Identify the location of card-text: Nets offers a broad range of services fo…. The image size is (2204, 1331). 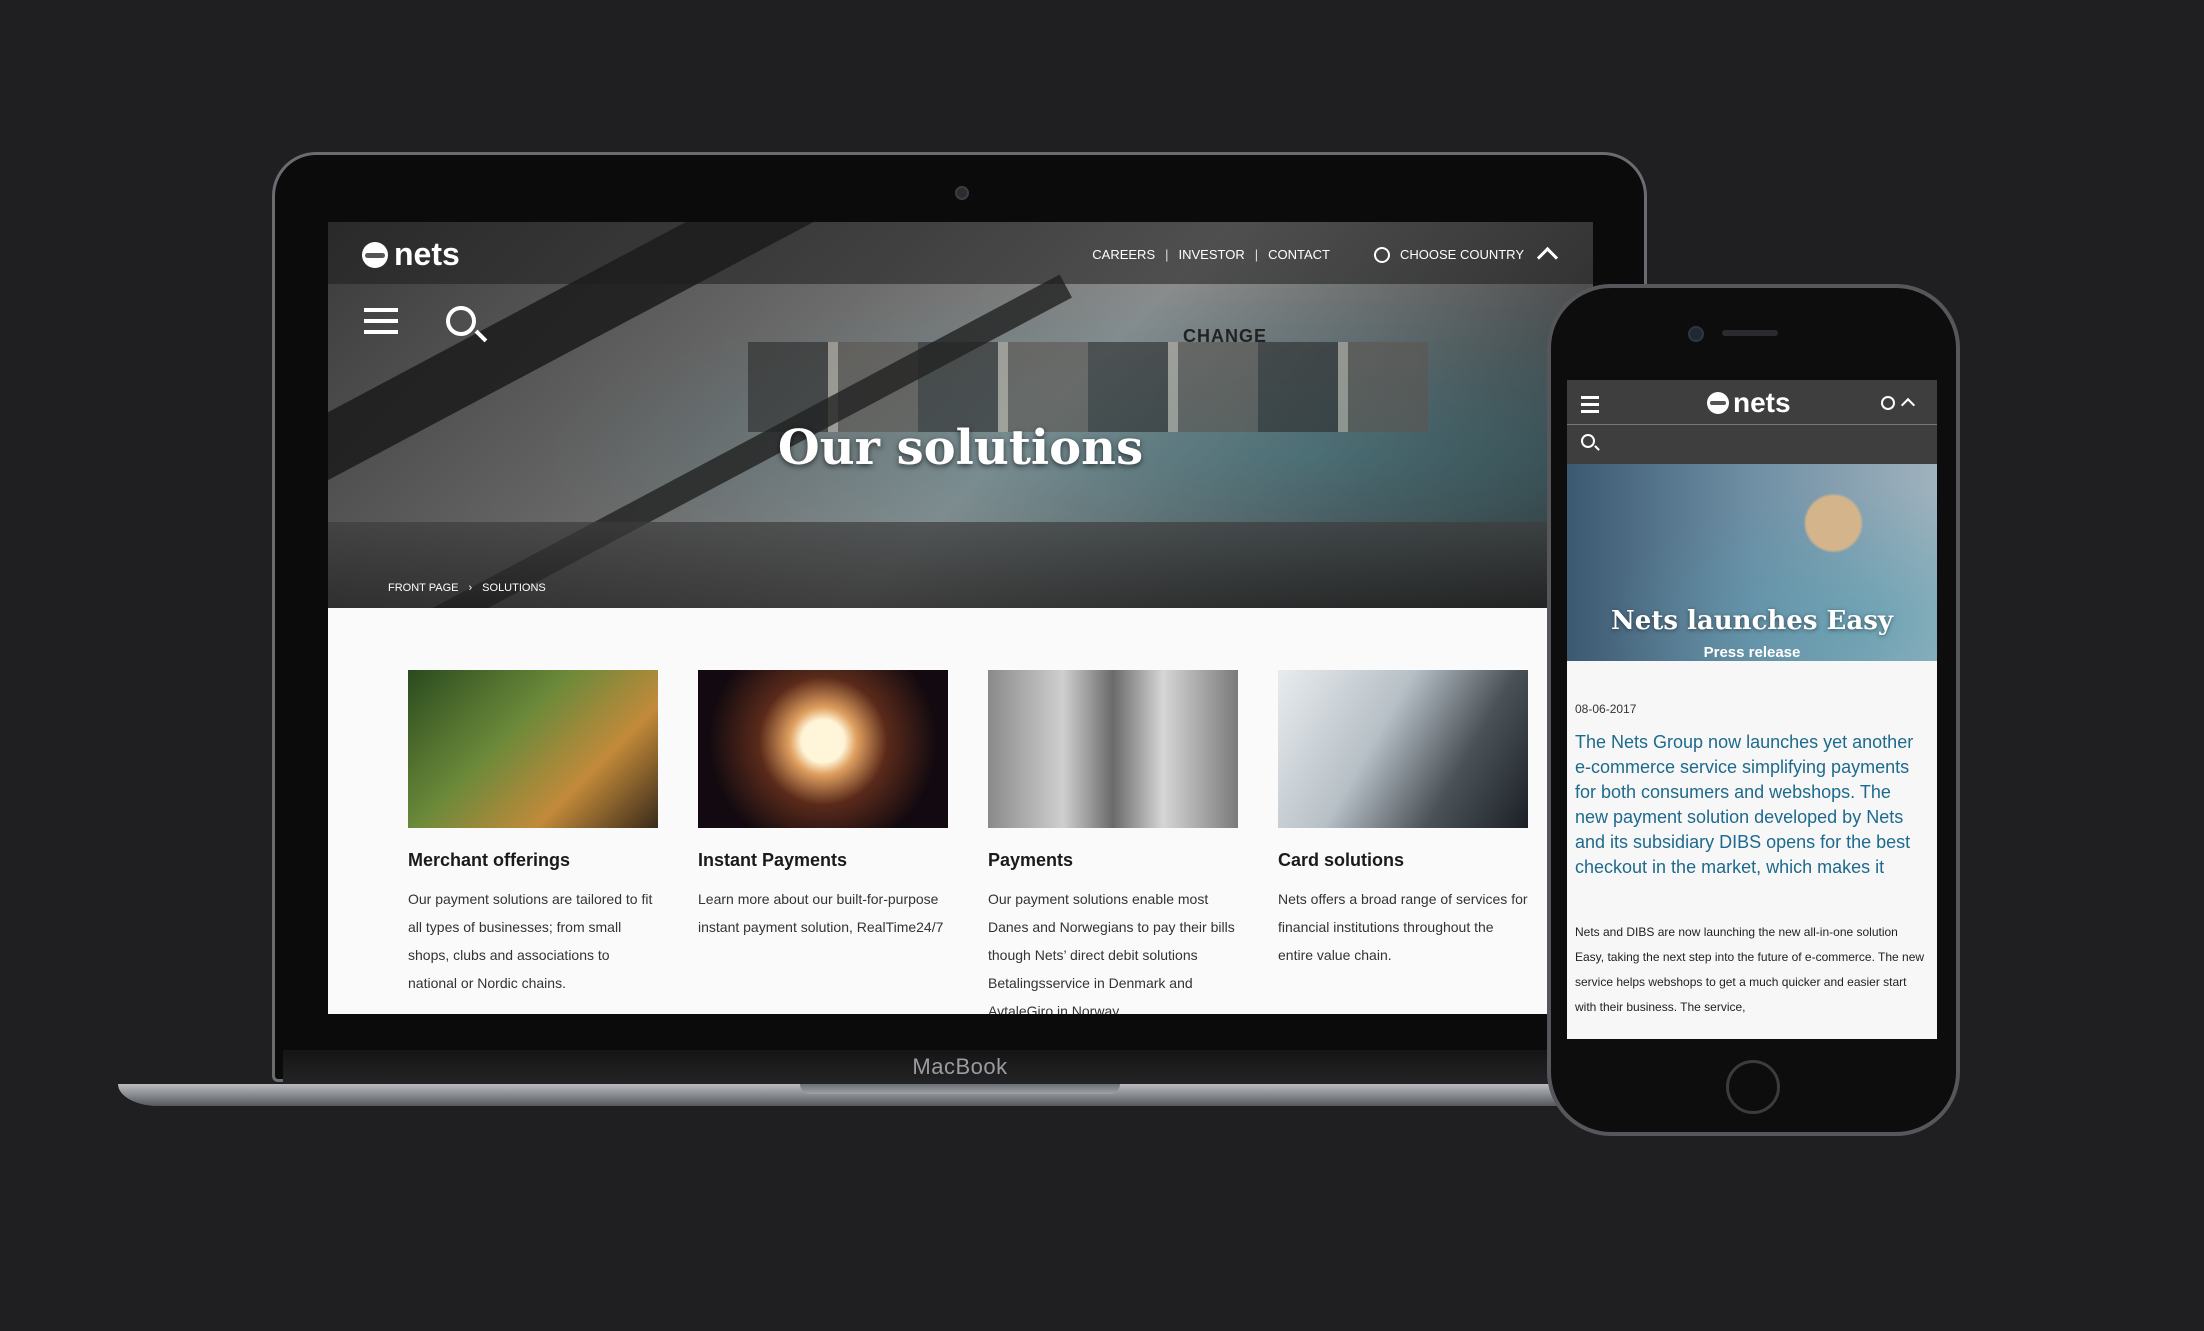
(1403, 927).